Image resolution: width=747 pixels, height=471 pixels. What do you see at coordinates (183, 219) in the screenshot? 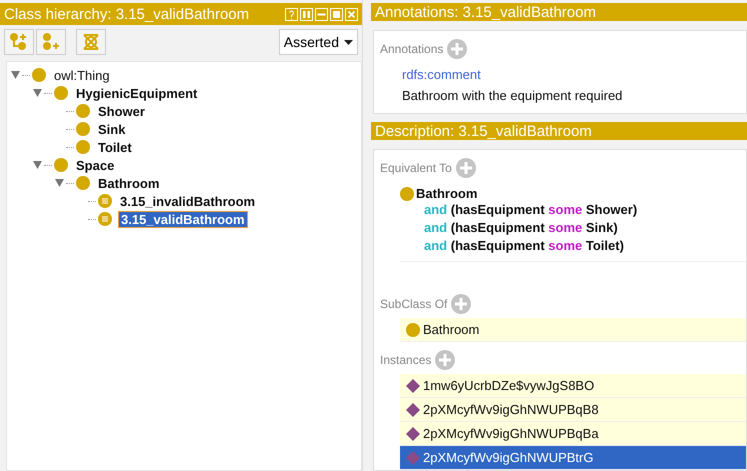
I see `class-tree-item: 3.15_validBathroom` at bounding box center [183, 219].